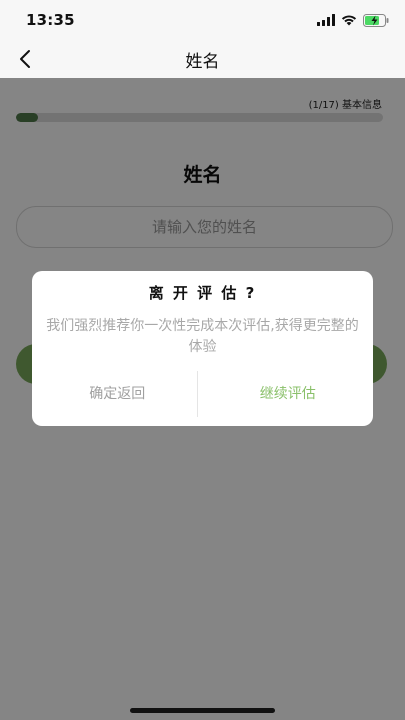  I want to click on status-icons, so click(353, 20).